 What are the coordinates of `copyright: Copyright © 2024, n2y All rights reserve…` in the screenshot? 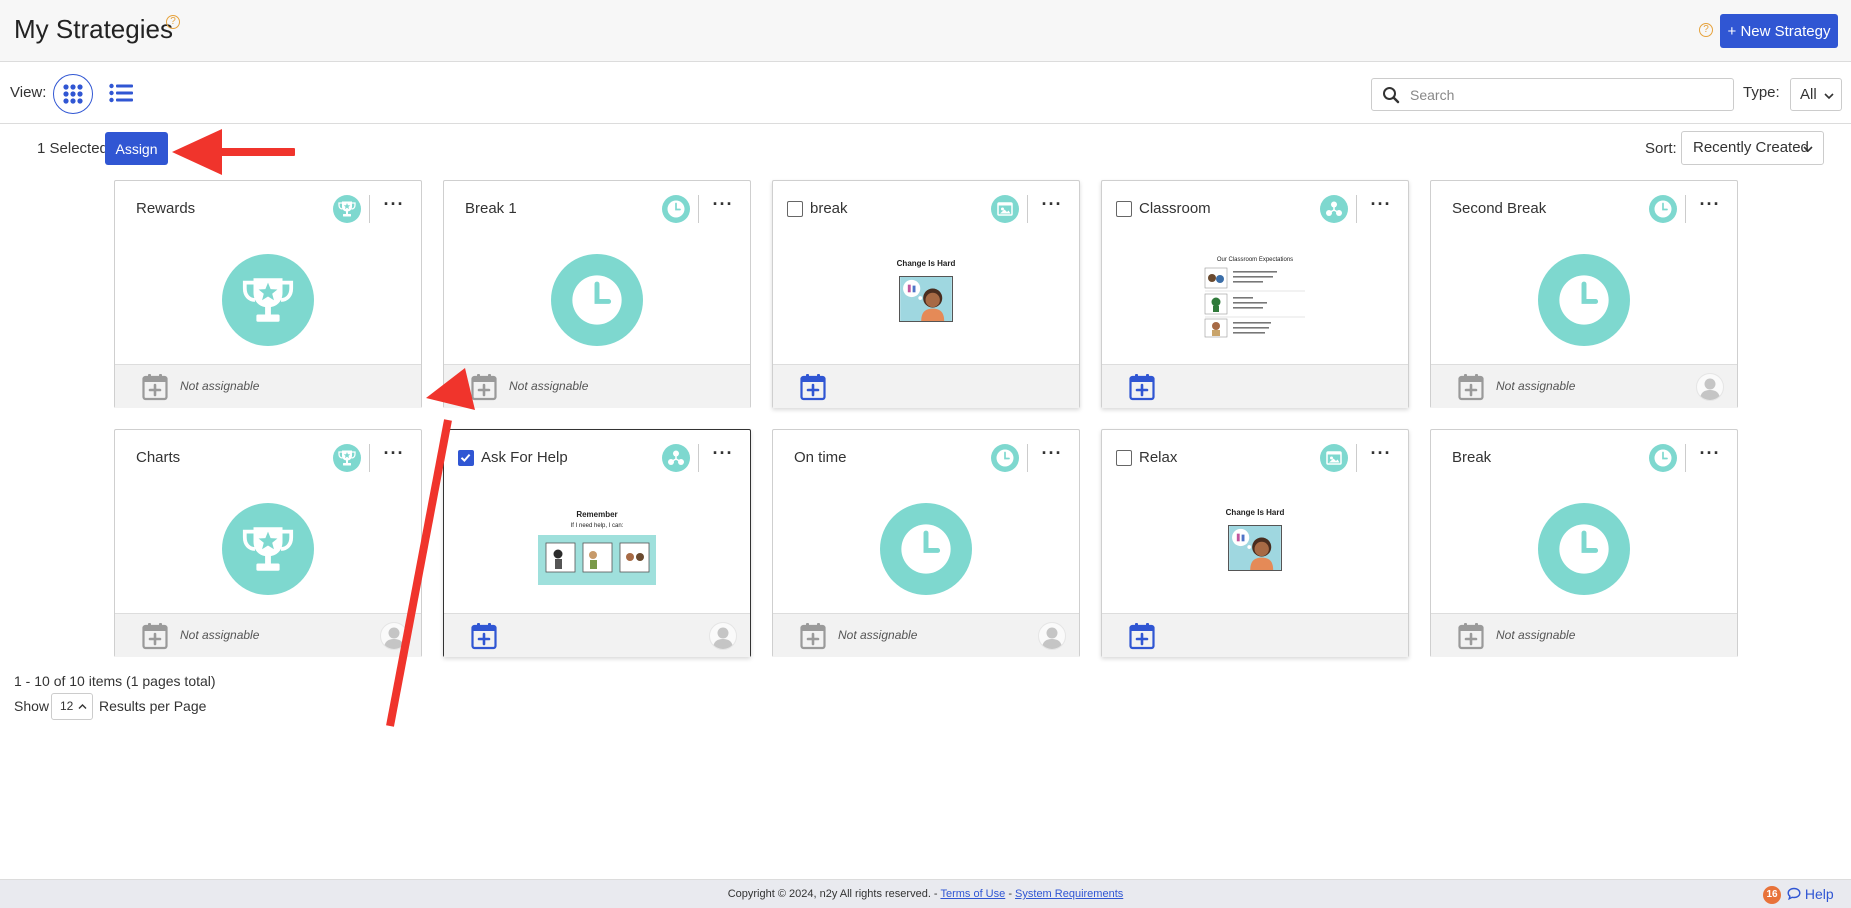 It's located at (925, 894).